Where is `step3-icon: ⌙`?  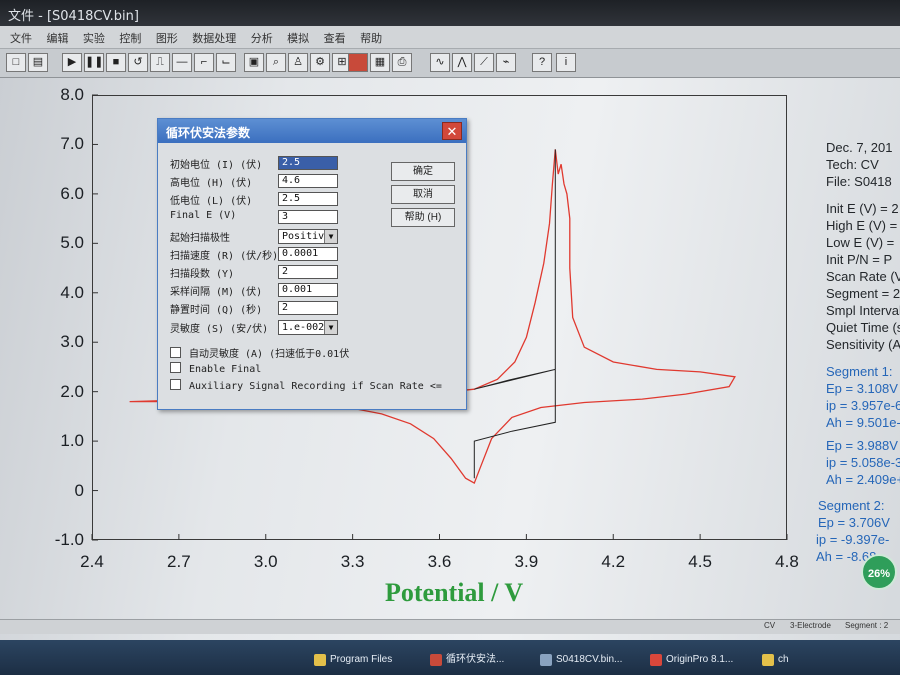
step3-icon: ⌙ is located at coordinates (226, 62).